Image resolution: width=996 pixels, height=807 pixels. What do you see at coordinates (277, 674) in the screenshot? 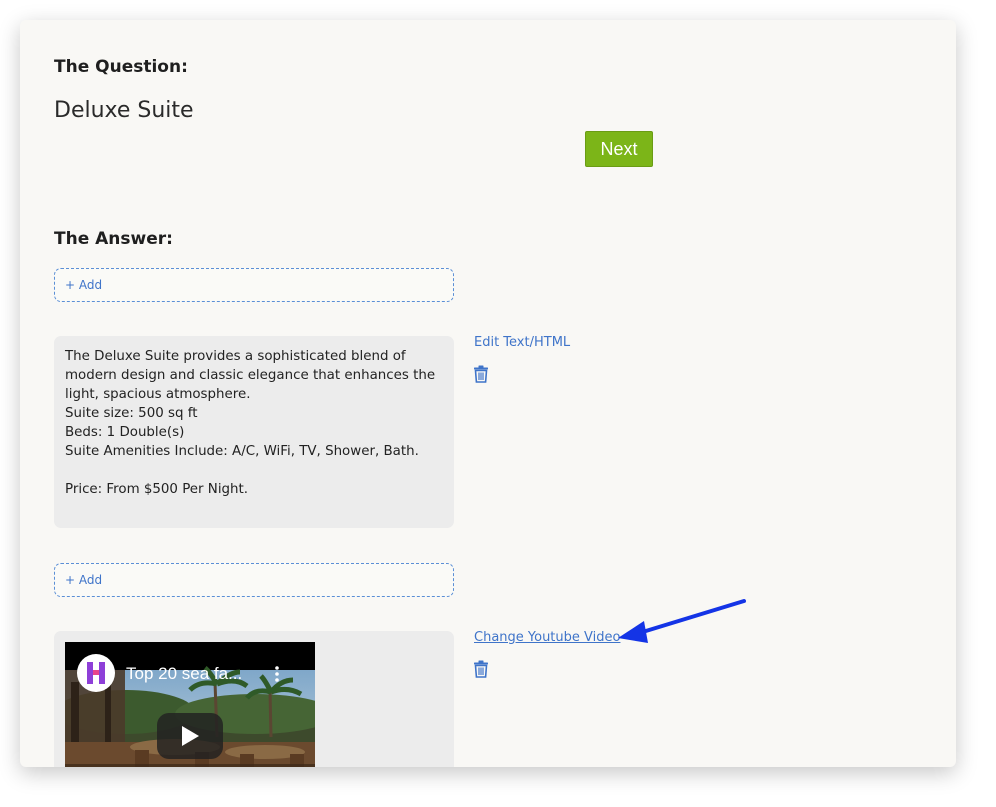
I see `kebab-menu-icon` at bounding box center [277, 674].